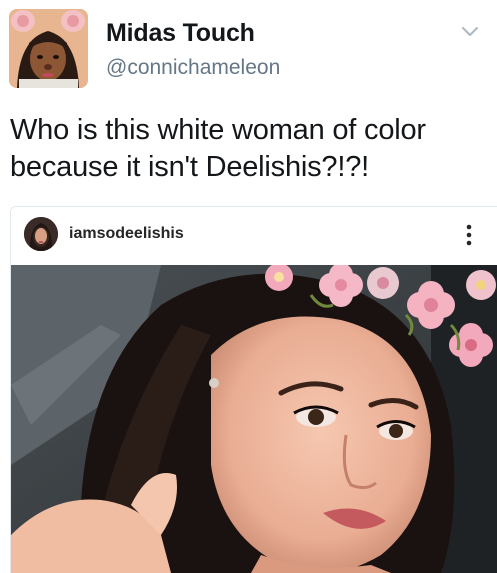 The width and height of the screenshot is (497, 573). What do you see at coordinates (469, 235) in the screenshot?
I see `more-vertical-icon` at bounding box center [469, 235].